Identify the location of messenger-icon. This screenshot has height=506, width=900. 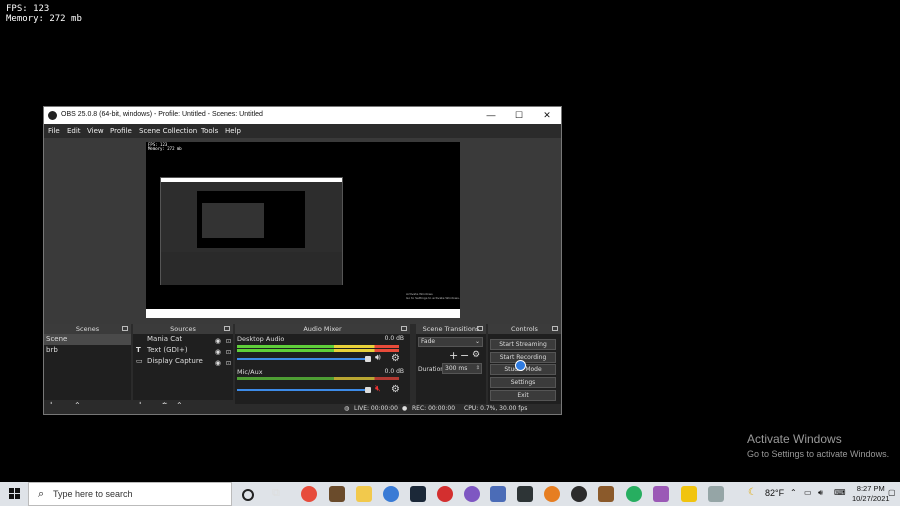
(472, 494).